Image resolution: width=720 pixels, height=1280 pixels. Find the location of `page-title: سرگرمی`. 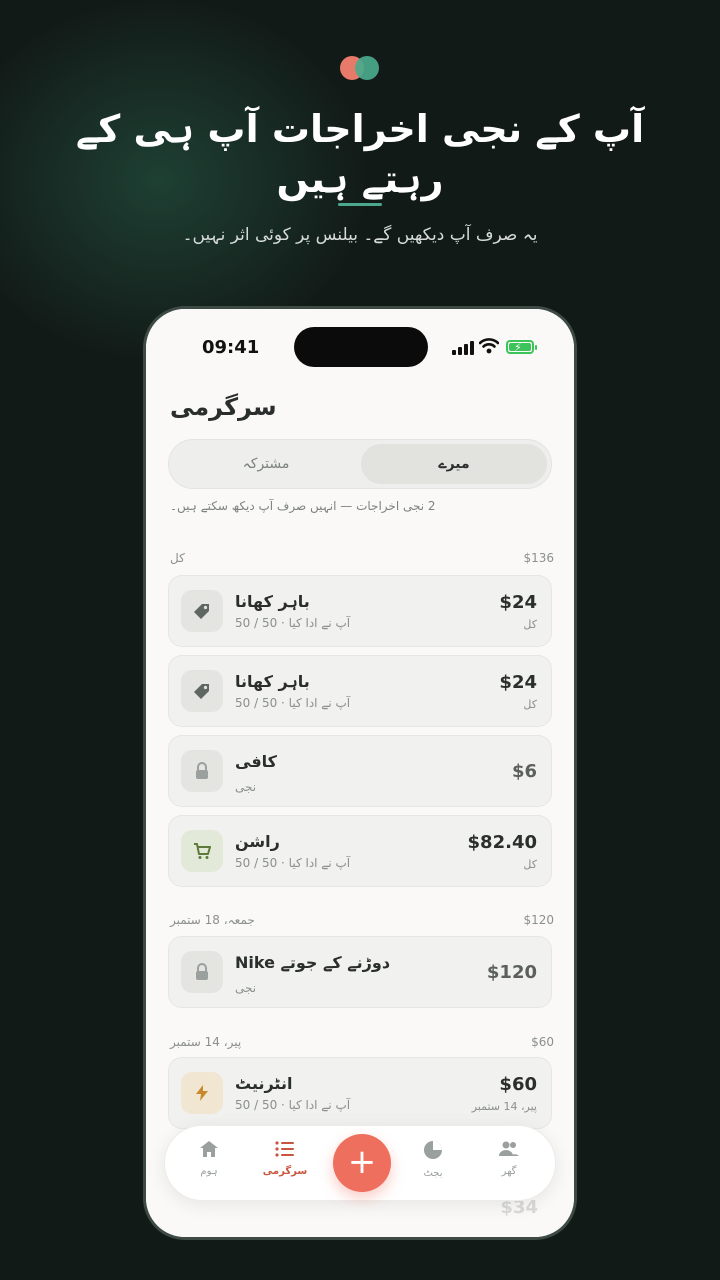

page-title: سرگرمی is located at coordinates (223, 407).